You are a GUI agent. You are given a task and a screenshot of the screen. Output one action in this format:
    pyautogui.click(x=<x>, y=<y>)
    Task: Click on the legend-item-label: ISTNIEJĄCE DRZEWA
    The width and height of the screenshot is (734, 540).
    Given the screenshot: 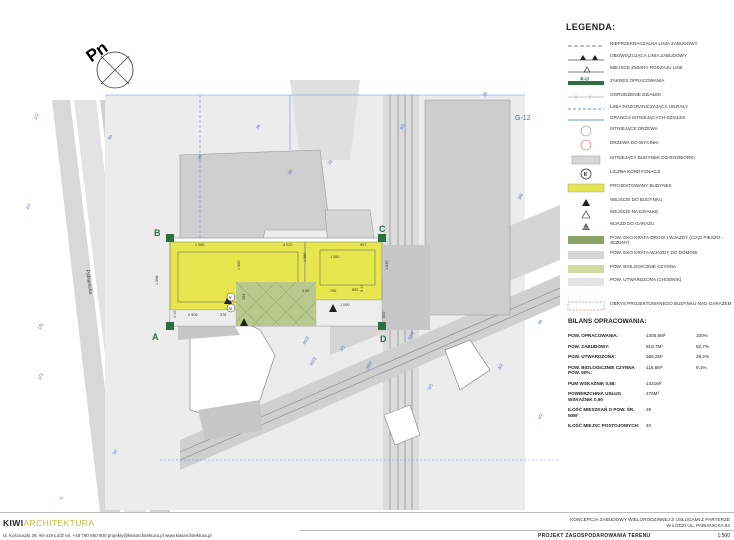 What is the action you would take?
    pyautogui.click(x=634, y=128)
    